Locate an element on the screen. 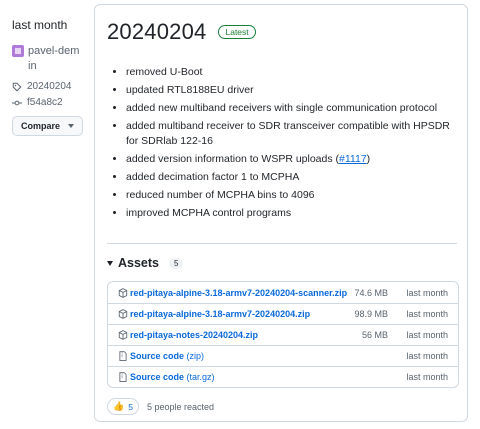 This screenshot has width=480, height=429. note-item: removed U-Boot is located at coordinates (291, 72).